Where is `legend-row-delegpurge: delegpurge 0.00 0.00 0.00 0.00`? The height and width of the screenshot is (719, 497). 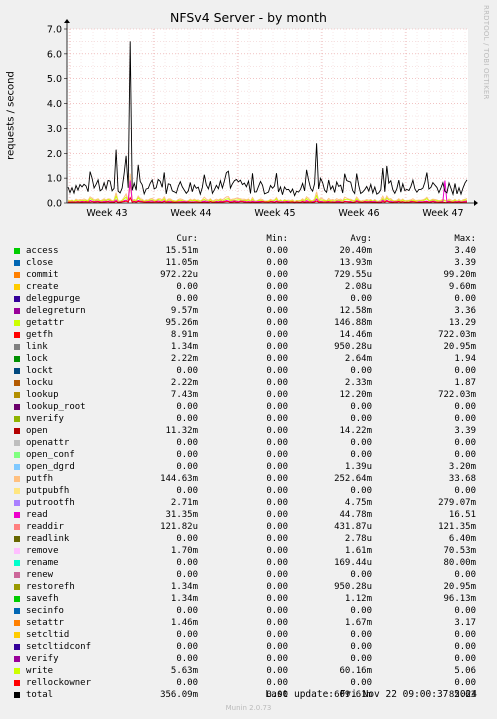 legend-row-delegpurge: delegpurge 0.00 0.00 0.00 0.00 is located at coordinates (248, 299).